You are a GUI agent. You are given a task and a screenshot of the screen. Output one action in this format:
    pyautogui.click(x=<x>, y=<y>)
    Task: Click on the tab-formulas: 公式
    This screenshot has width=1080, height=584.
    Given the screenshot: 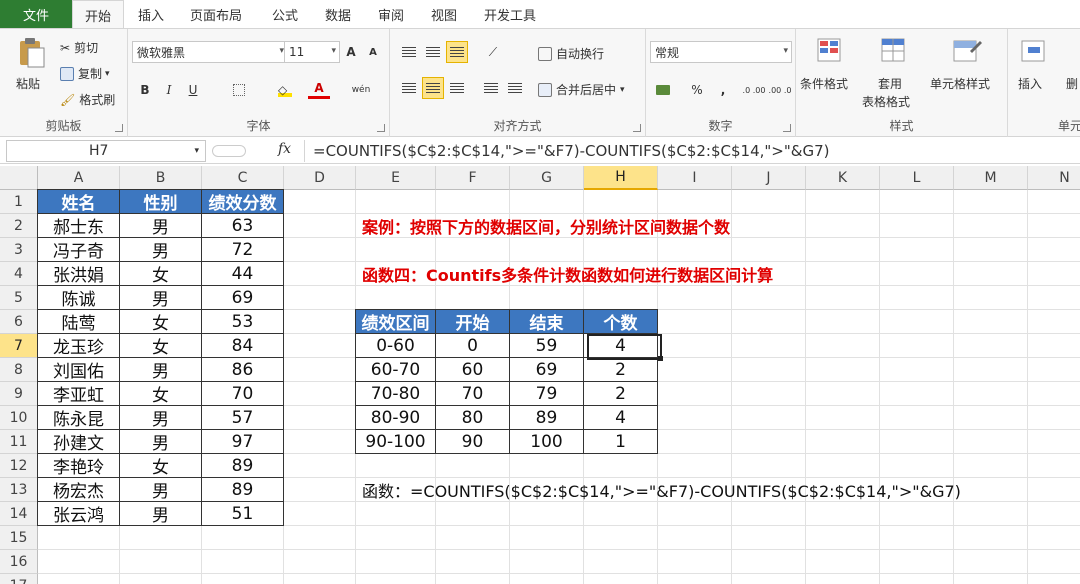 What is the action you would take?
    pyautogui.click(x=285, y=14)
    